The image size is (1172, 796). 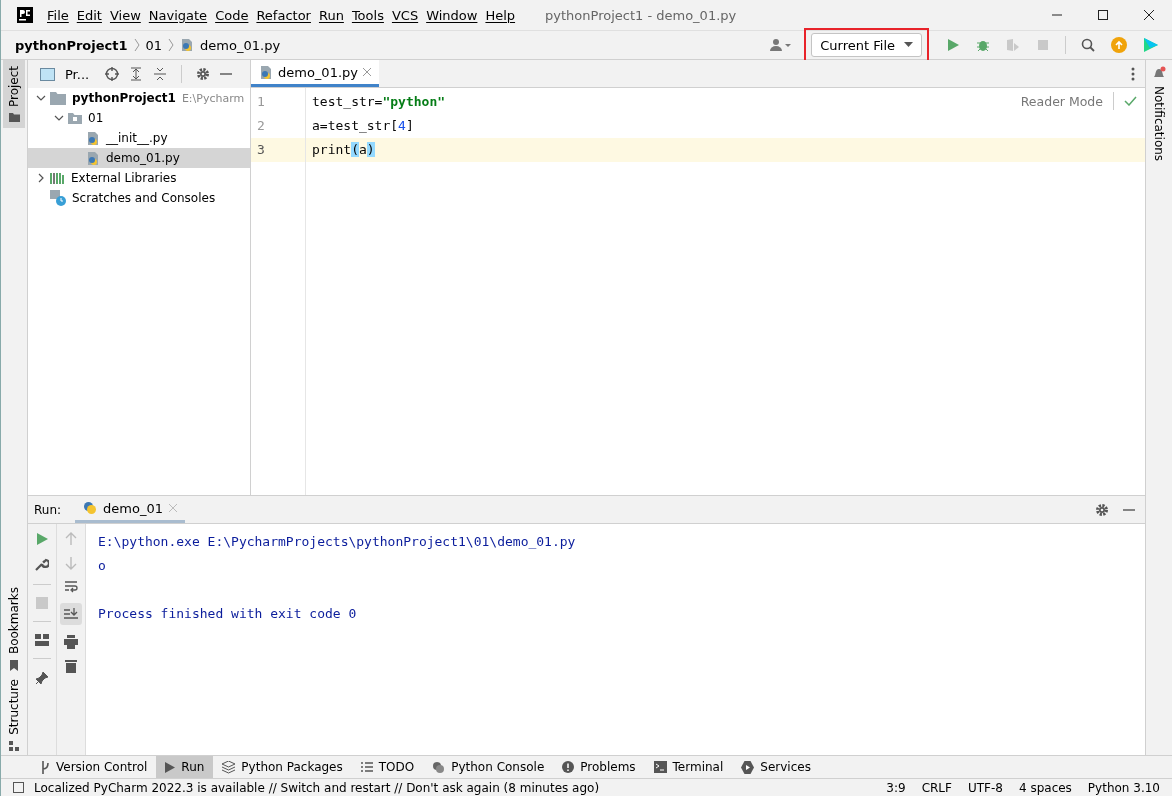 I want to click on menu-item: Window, so click(x=452, y=15).